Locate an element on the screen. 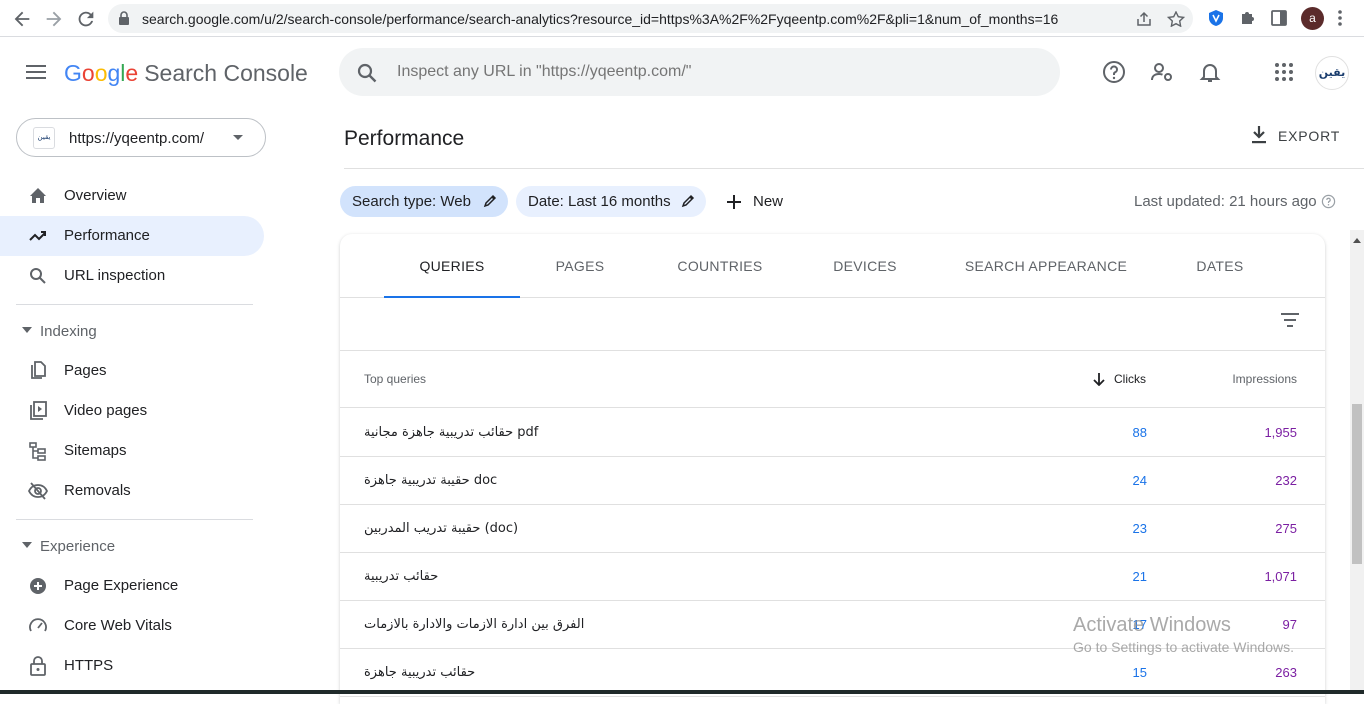  property-selector: يقين https://yqeentp.com/ is located at coordinates (141, 137).